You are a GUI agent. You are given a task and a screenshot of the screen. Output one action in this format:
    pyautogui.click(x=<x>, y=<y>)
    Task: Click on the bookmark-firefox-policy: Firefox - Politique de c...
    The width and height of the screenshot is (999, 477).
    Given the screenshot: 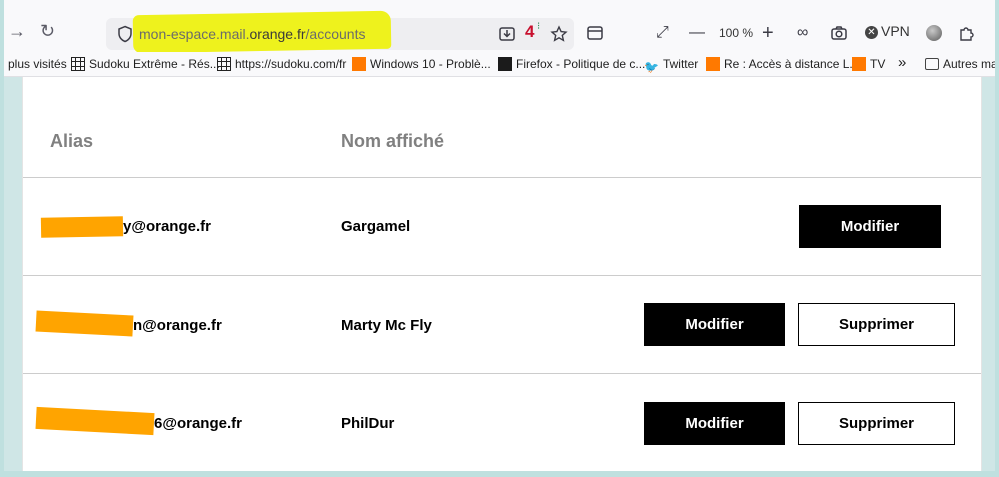 What is the action you would take?
    pyautogui.click(x=571, y=64)
    